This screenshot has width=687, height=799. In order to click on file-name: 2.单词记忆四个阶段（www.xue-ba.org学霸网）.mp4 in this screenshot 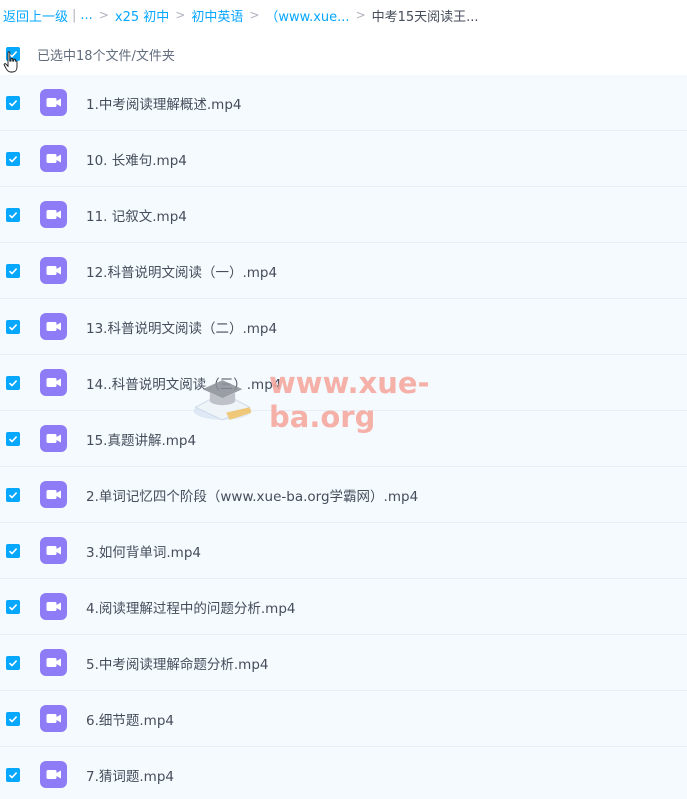, I will do `click(252, 495)`.